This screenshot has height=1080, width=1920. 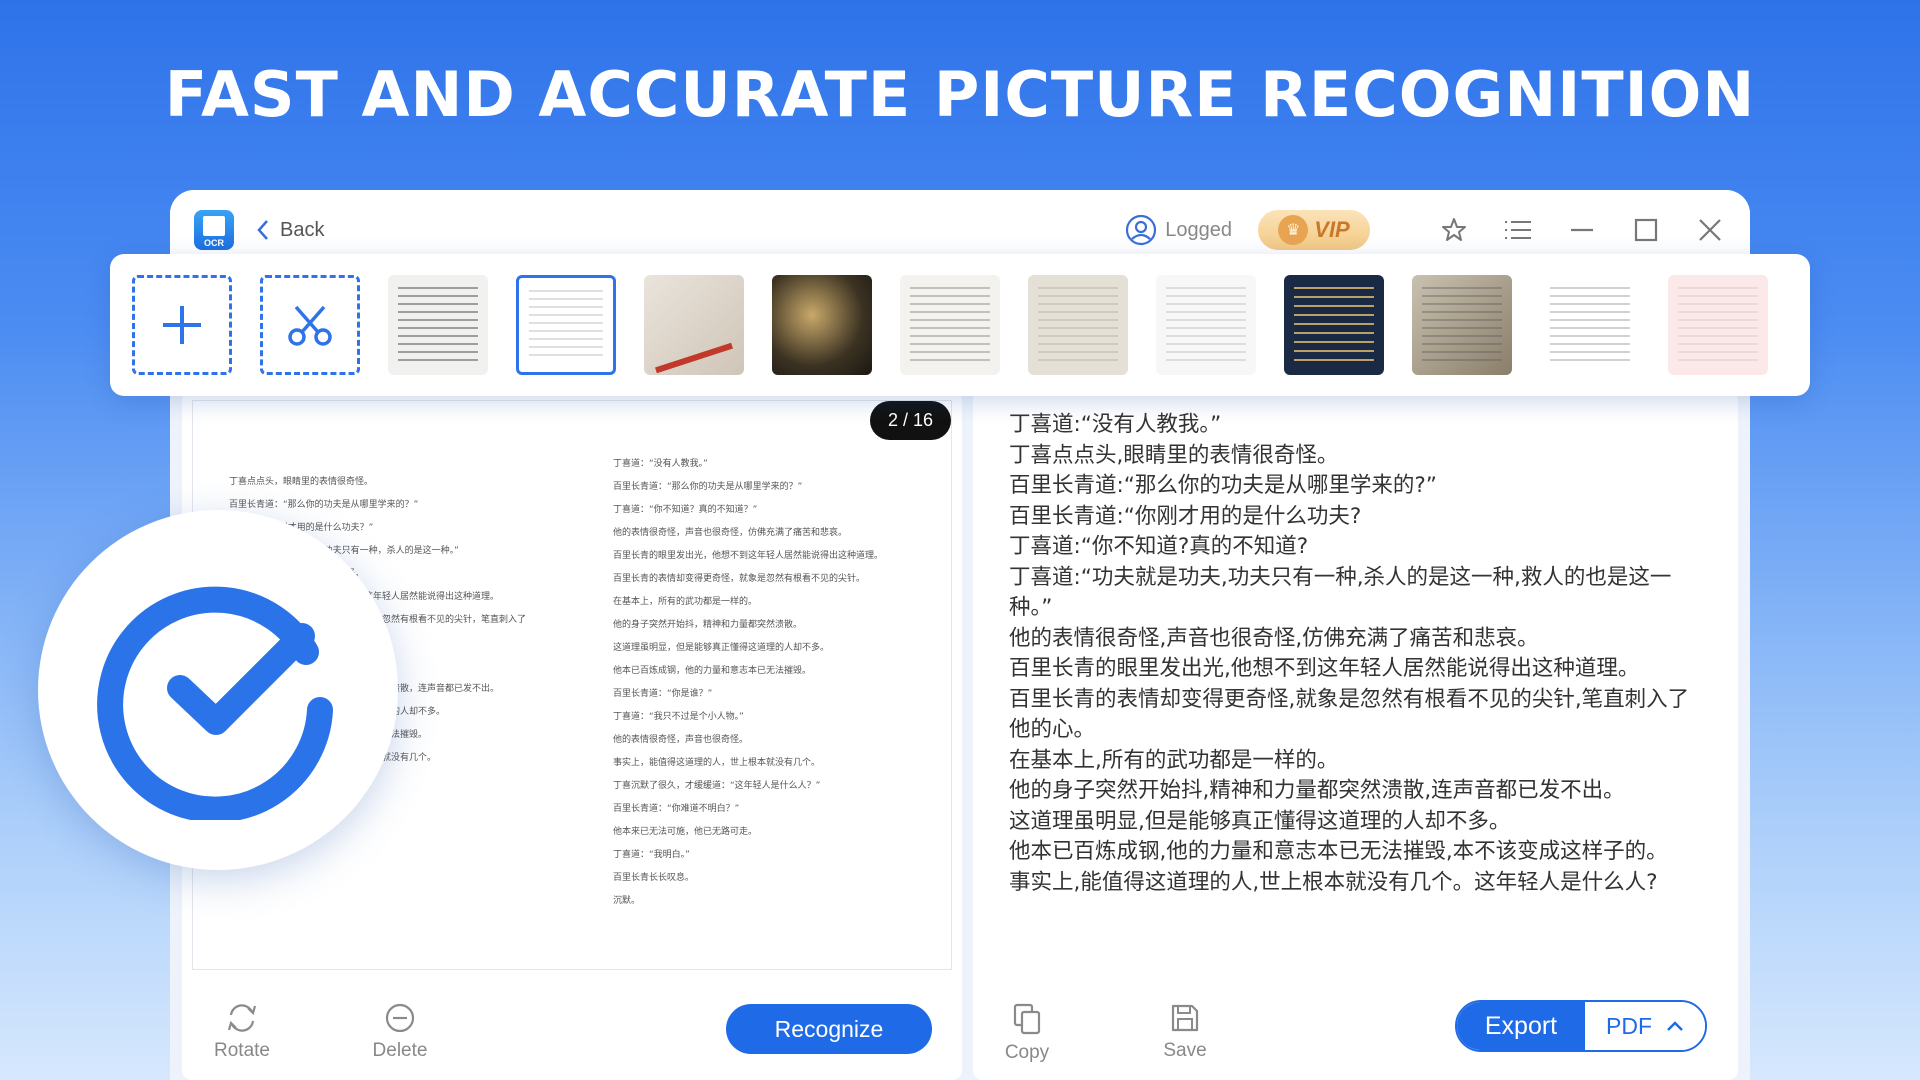 I want to click on app-logo-label: OCR, so click(x=214, y=243).